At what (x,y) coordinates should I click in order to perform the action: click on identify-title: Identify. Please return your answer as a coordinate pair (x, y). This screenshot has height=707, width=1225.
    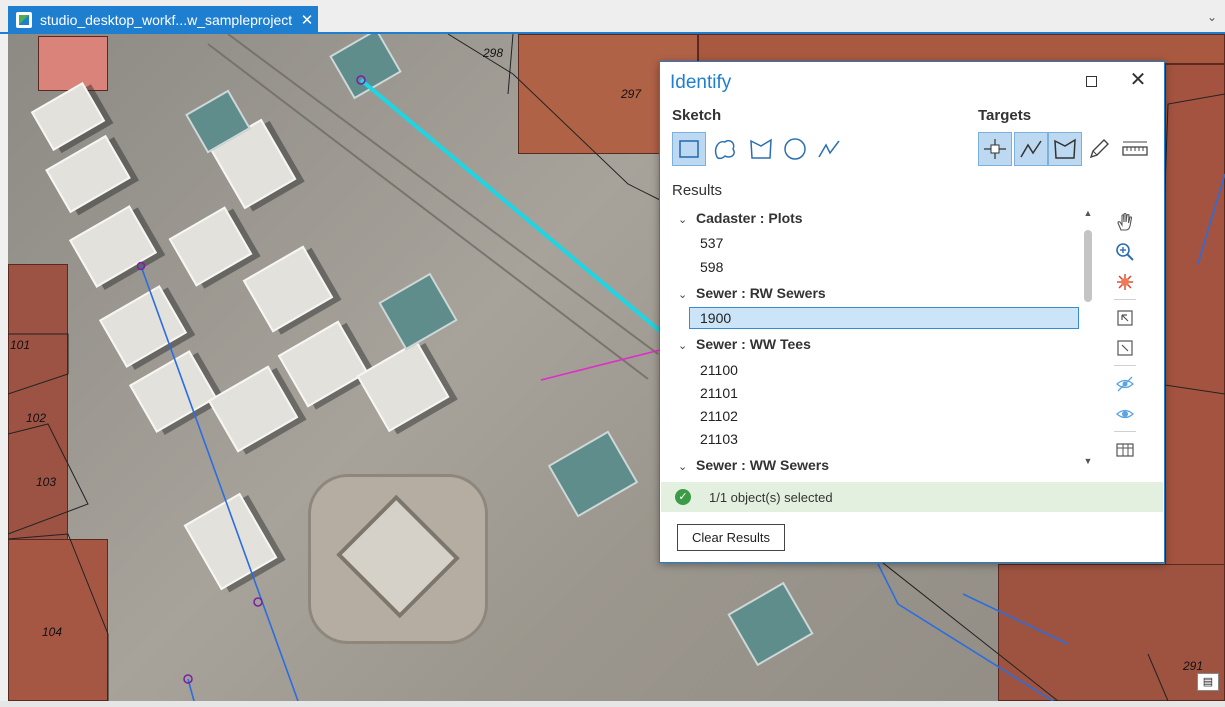
    Looking at the image, I should click on (701, 82).